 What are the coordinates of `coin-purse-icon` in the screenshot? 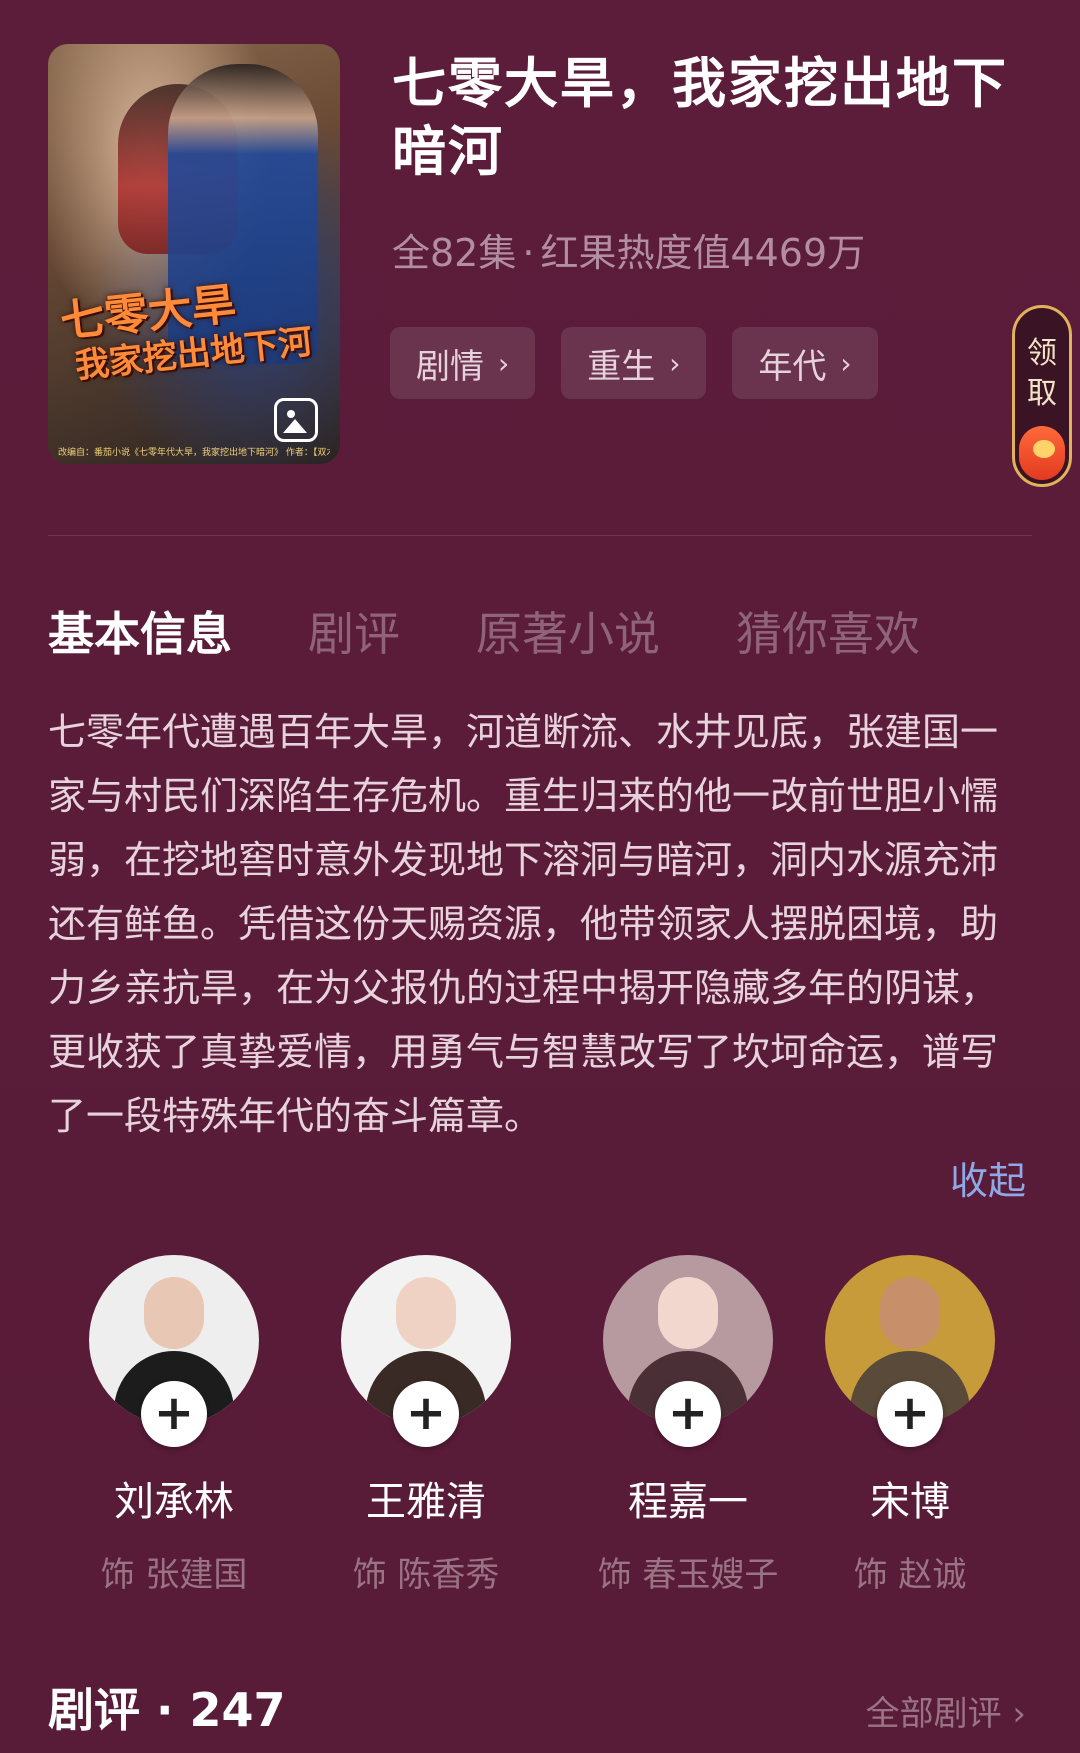 It's located at (1042, 453).